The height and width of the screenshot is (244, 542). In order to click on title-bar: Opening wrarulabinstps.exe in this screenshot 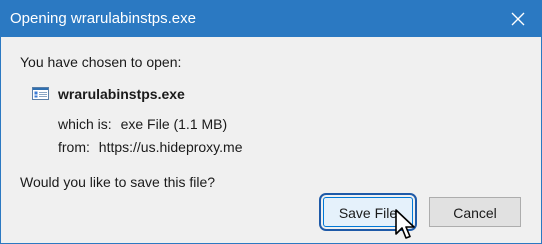, I will do `click(271, 19)`.